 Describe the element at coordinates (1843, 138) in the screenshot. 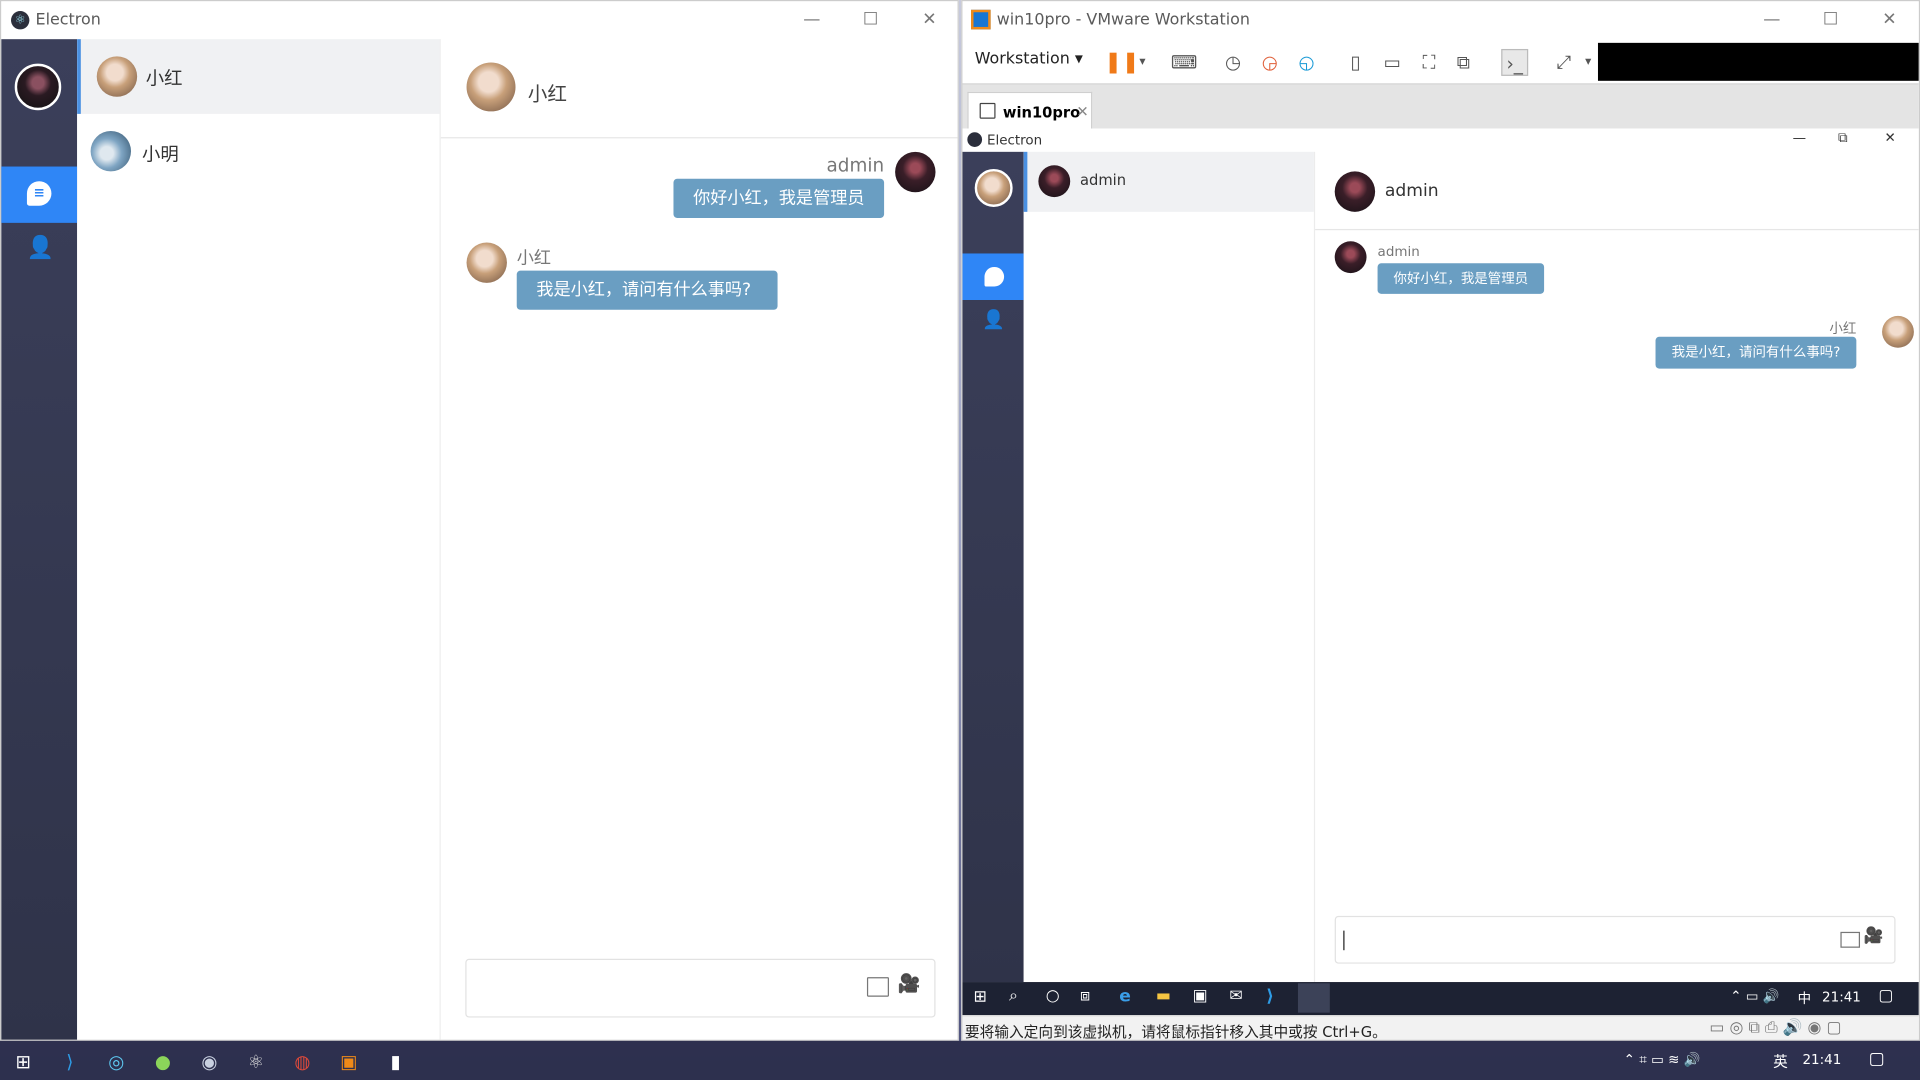

I see `restore-button: ⧉` at that location.